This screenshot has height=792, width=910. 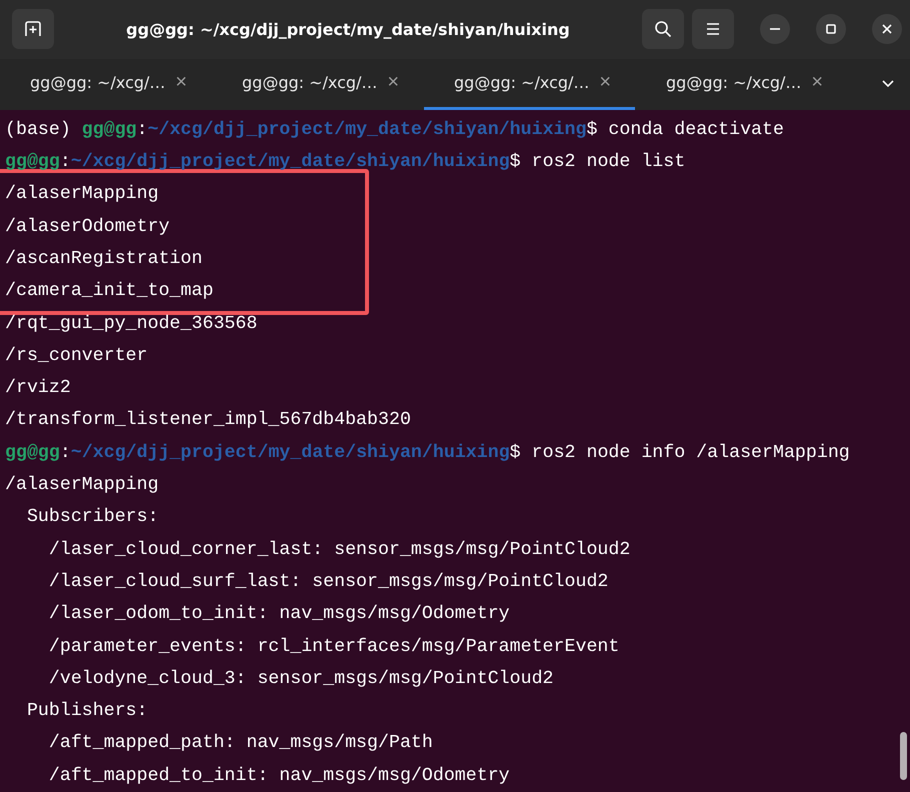 I want to click on close-button, so click(x=887, y=29).